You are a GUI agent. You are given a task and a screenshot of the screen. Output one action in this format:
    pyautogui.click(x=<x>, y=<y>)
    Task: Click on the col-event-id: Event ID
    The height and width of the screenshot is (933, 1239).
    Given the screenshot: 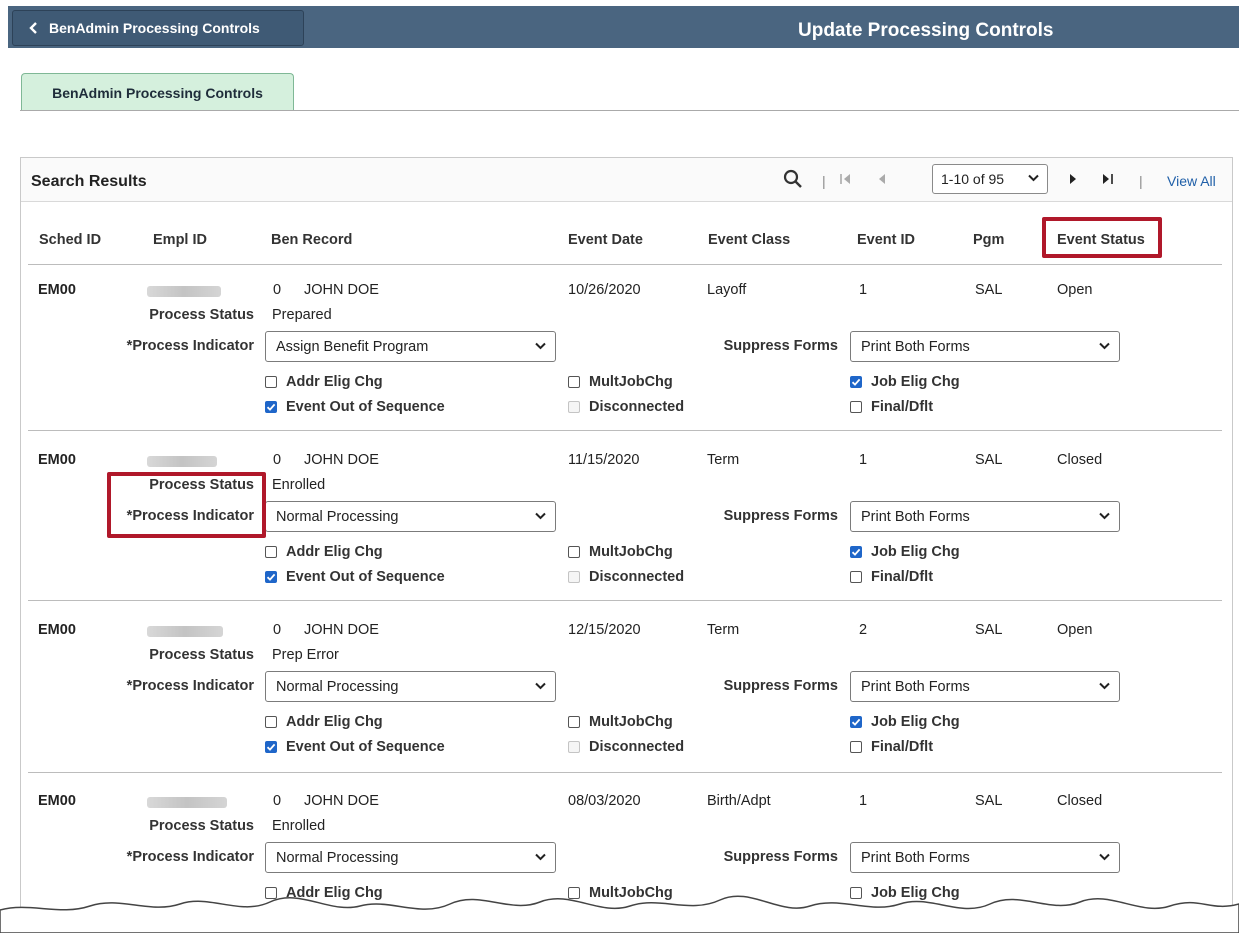 What is the action you would take?
    pyautogui.click(x=886, y=240)
    